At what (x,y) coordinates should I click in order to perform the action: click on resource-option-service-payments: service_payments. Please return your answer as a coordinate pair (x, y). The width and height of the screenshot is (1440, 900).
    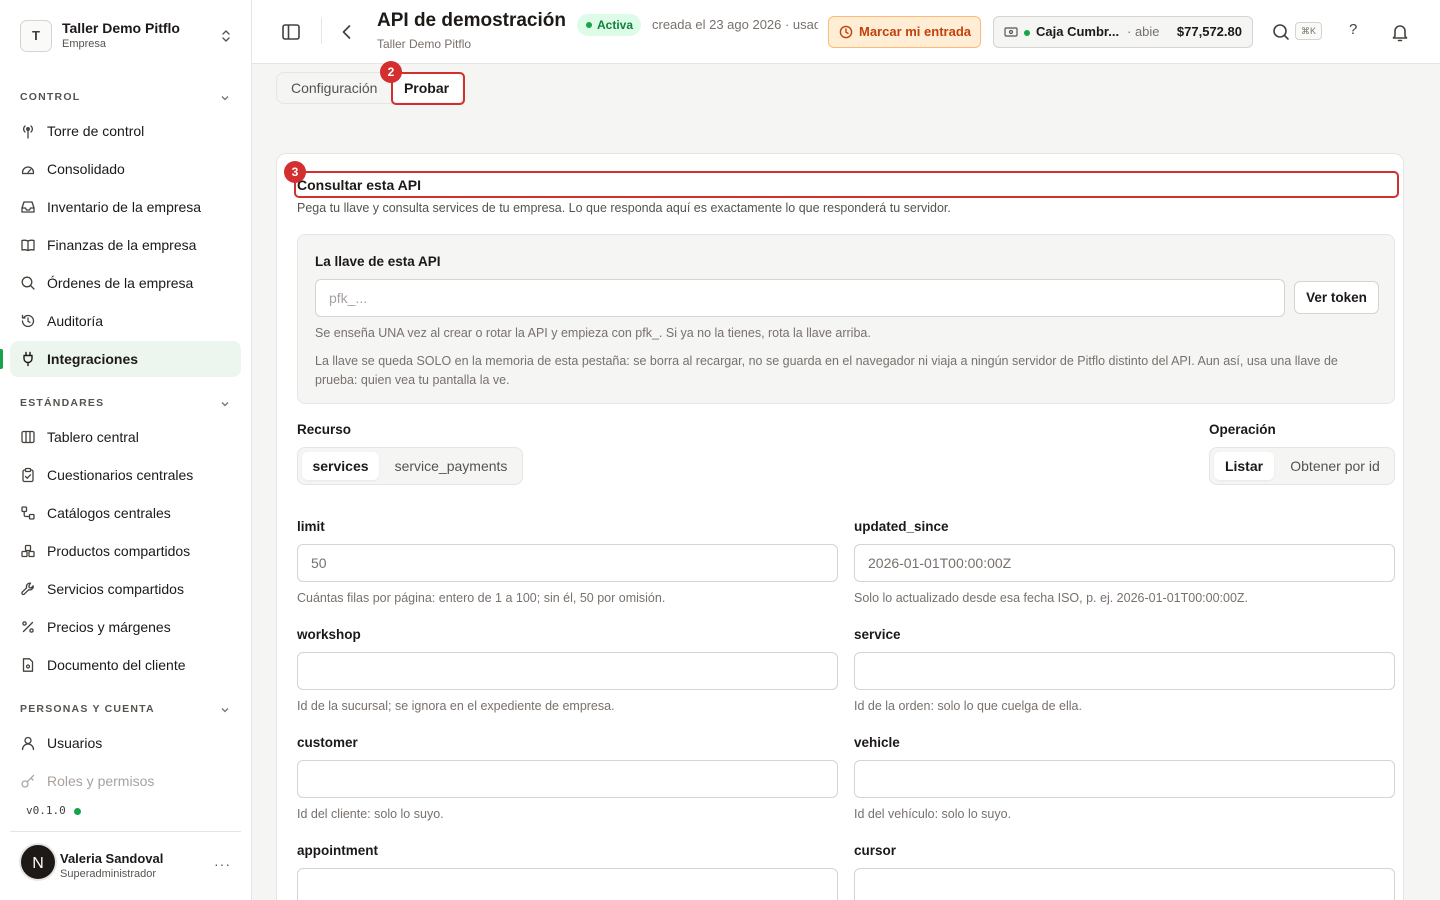
    Looking at the image, I should click on (451, 466).